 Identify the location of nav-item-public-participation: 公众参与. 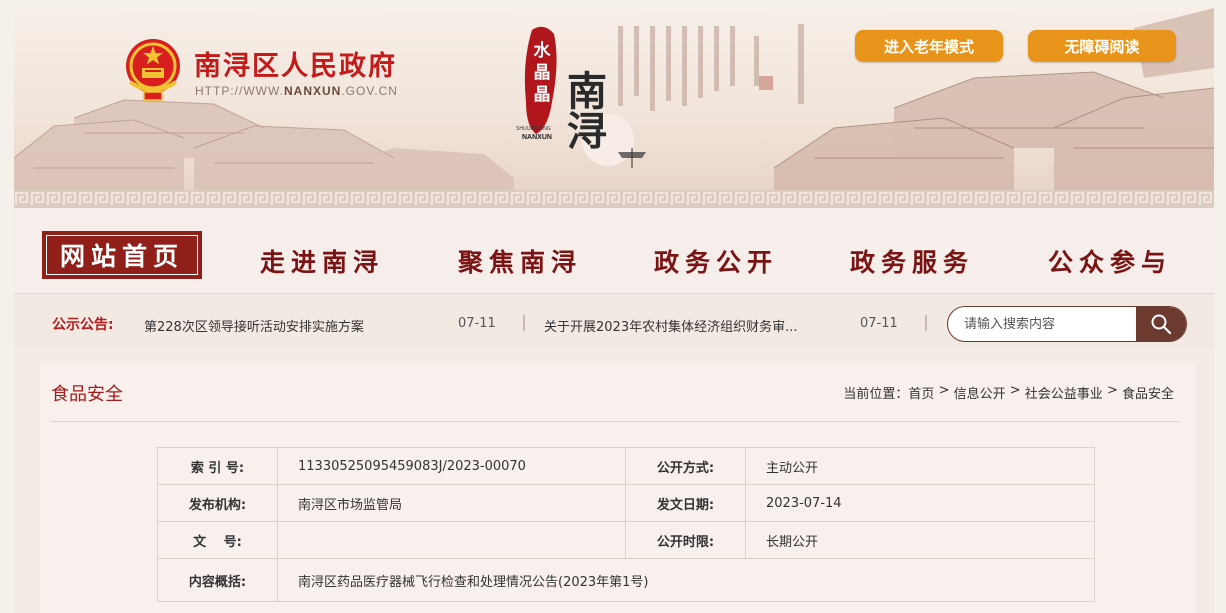
(1110, 261).